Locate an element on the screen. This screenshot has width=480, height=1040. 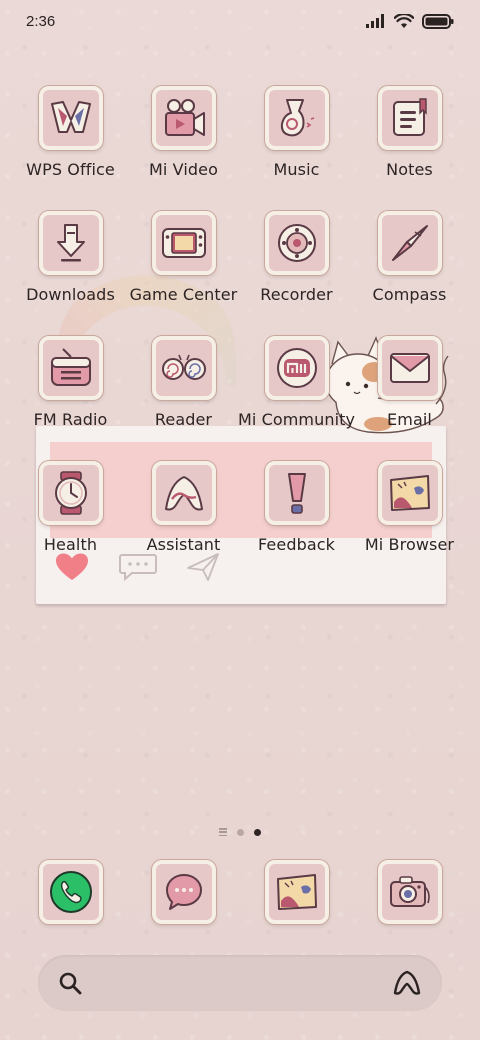
compass-icon is located at coordinates (409, 243).